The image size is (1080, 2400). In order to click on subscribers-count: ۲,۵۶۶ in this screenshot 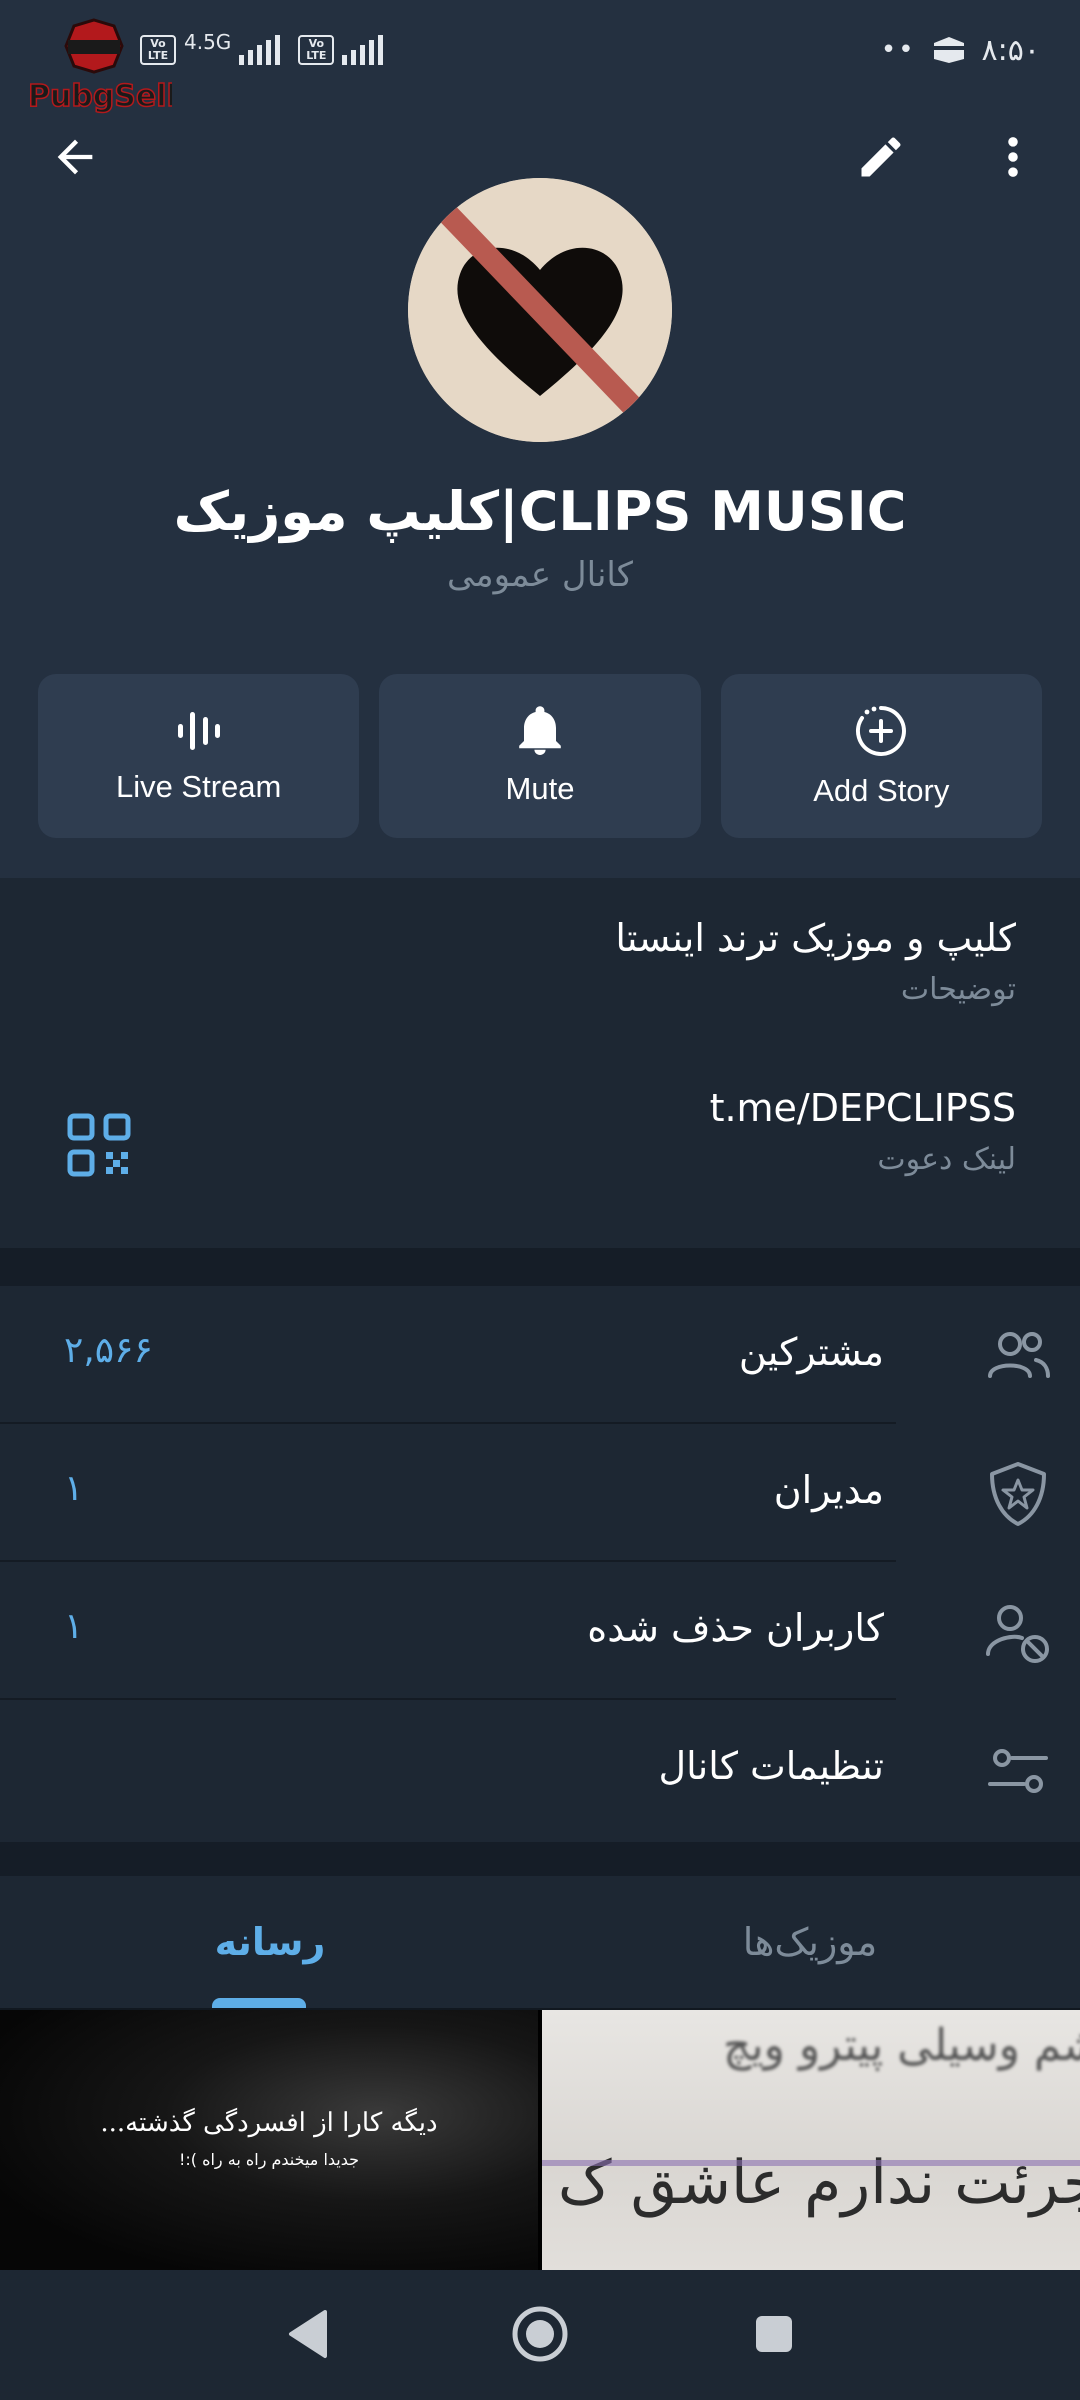, I will do `click(108, 1350)`.